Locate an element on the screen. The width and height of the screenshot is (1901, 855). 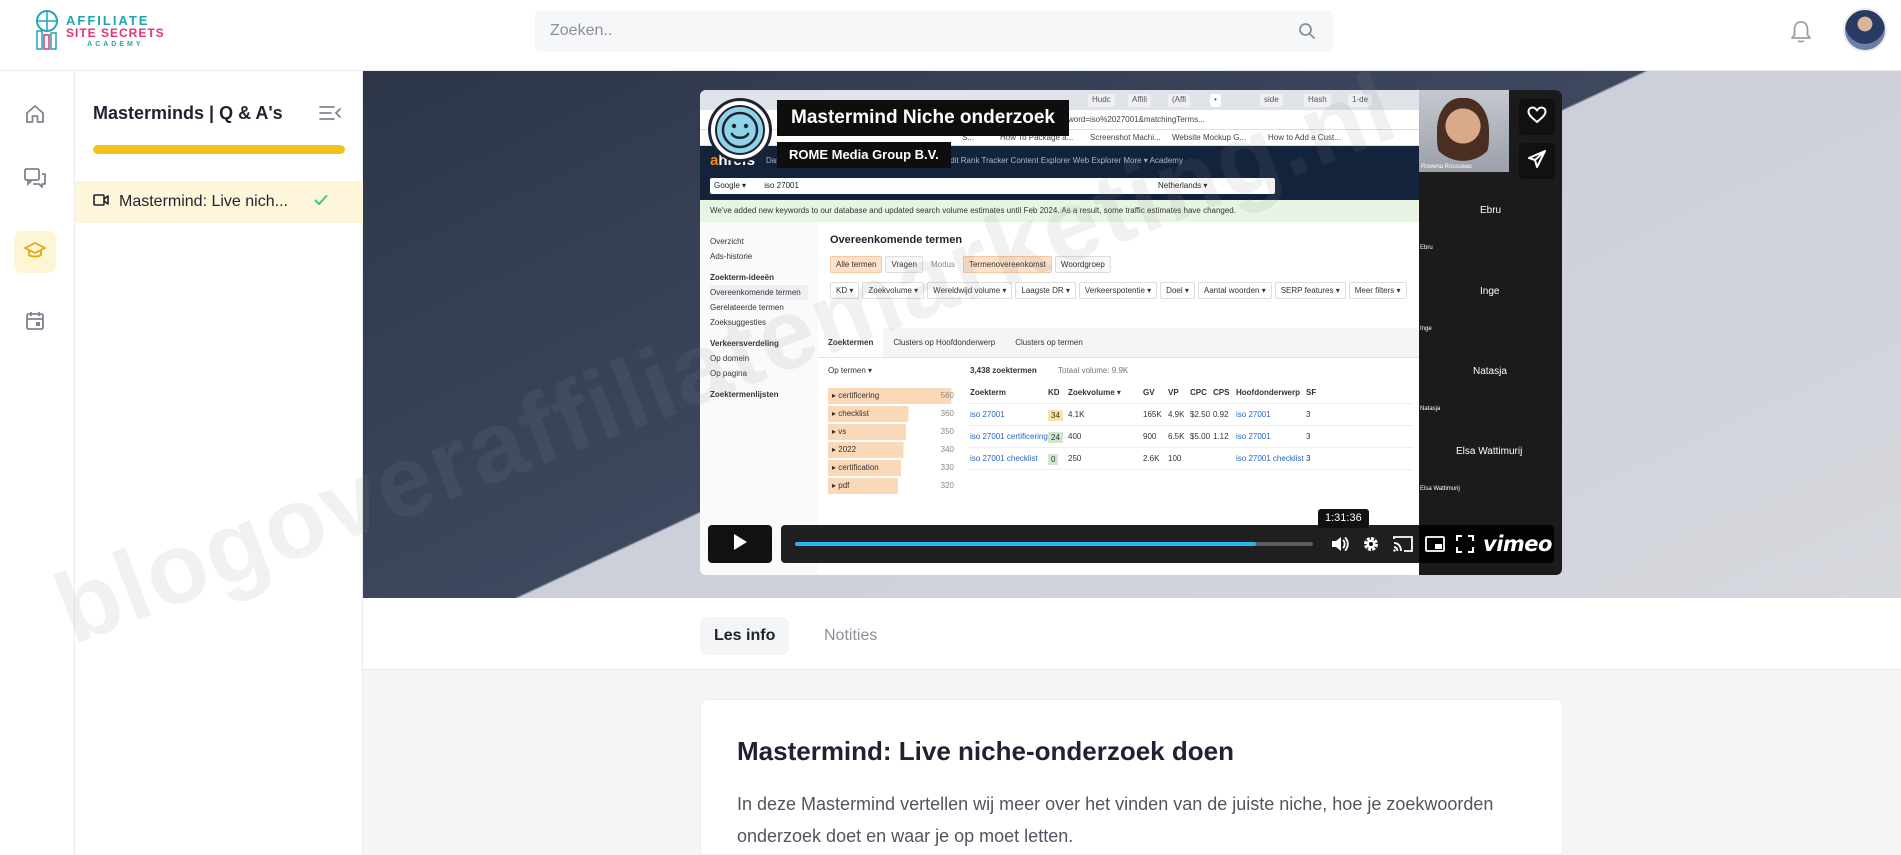
video-frame-webcam: Rowena Rousseau is located at coordinates (1464, 131).